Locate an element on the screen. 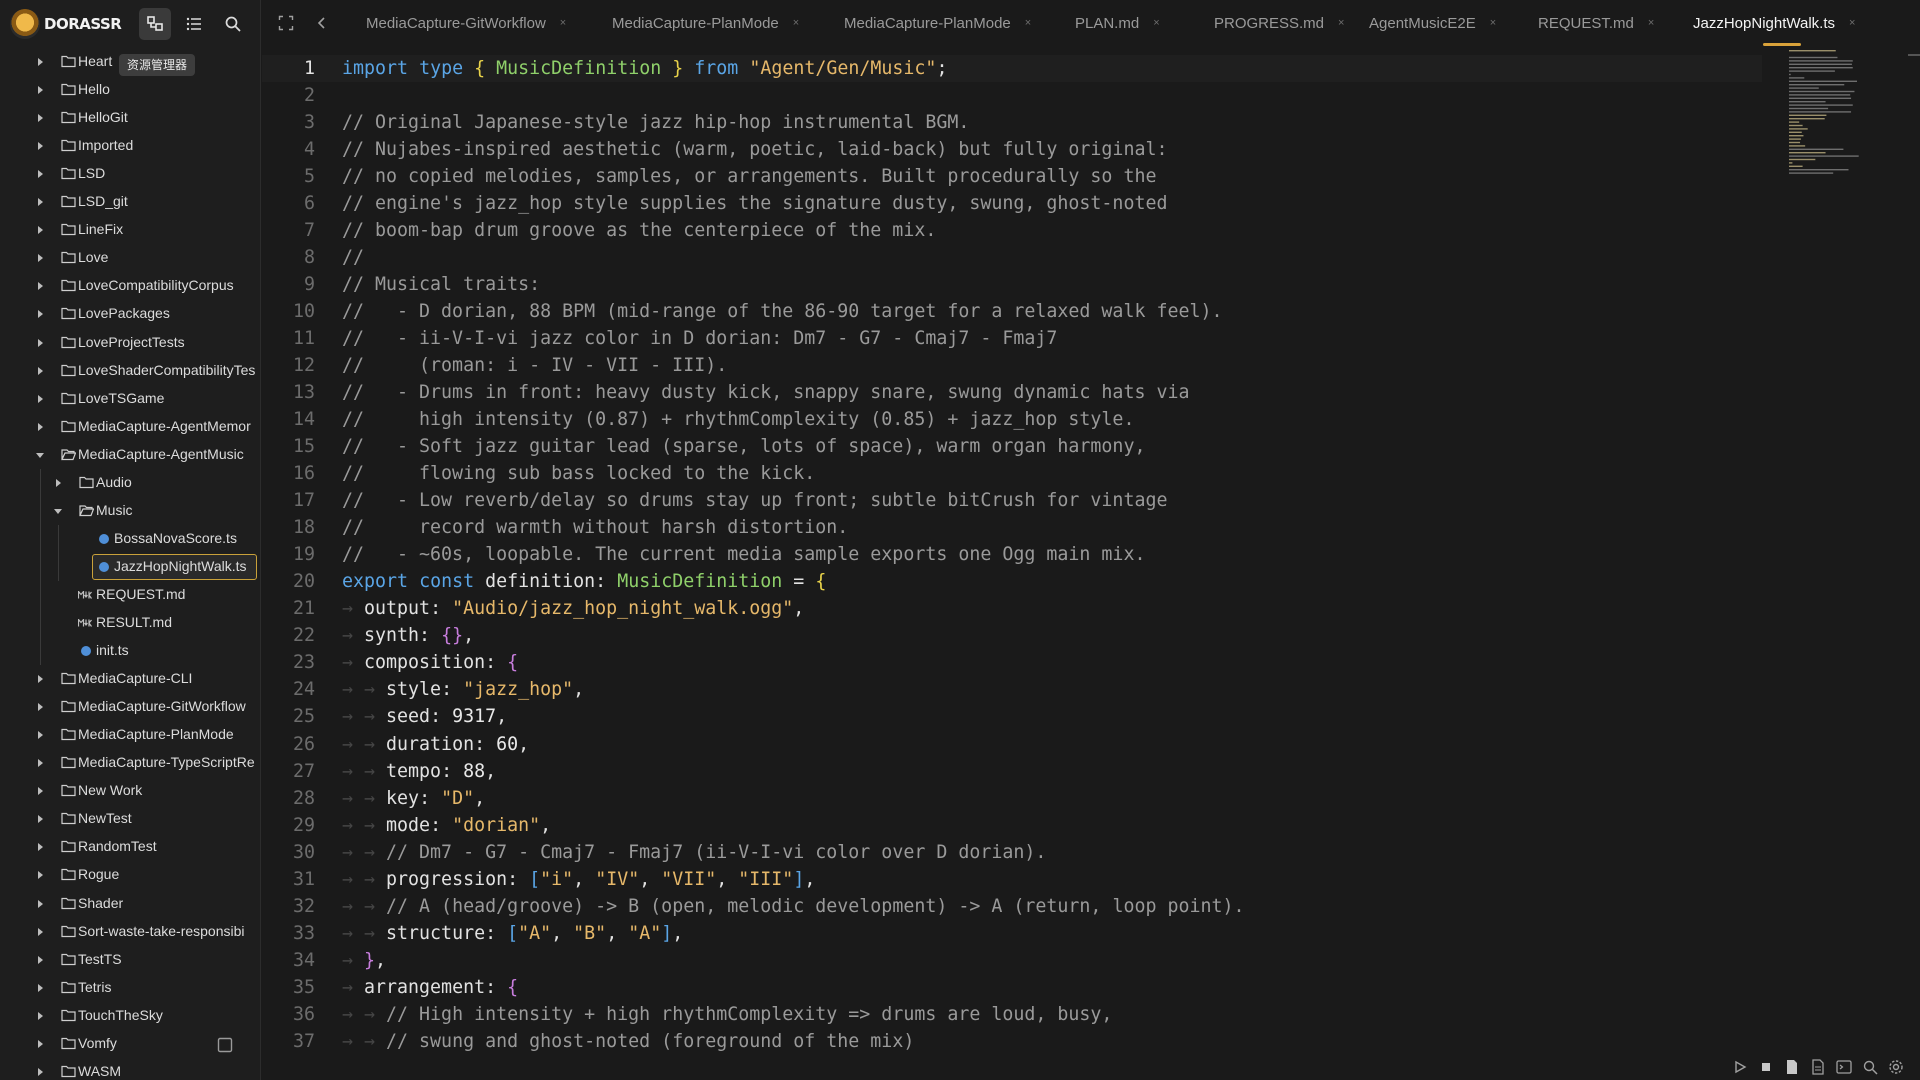 This screenshot has width=1920, height=1080. tree-folder-item: LSD is located at coordinates (130, 174).